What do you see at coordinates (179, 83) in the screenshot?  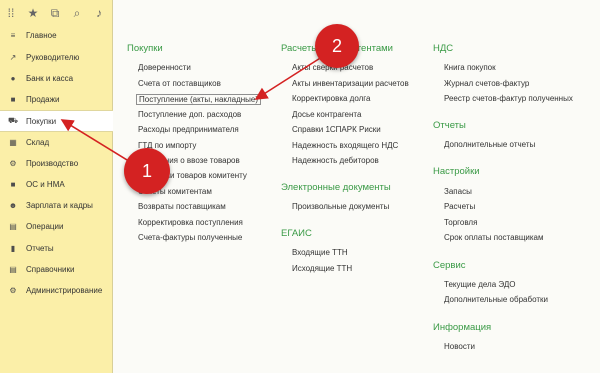 I see `link-supplier-invoices: Счета от поставщиков` at bounding box center [179, 83].